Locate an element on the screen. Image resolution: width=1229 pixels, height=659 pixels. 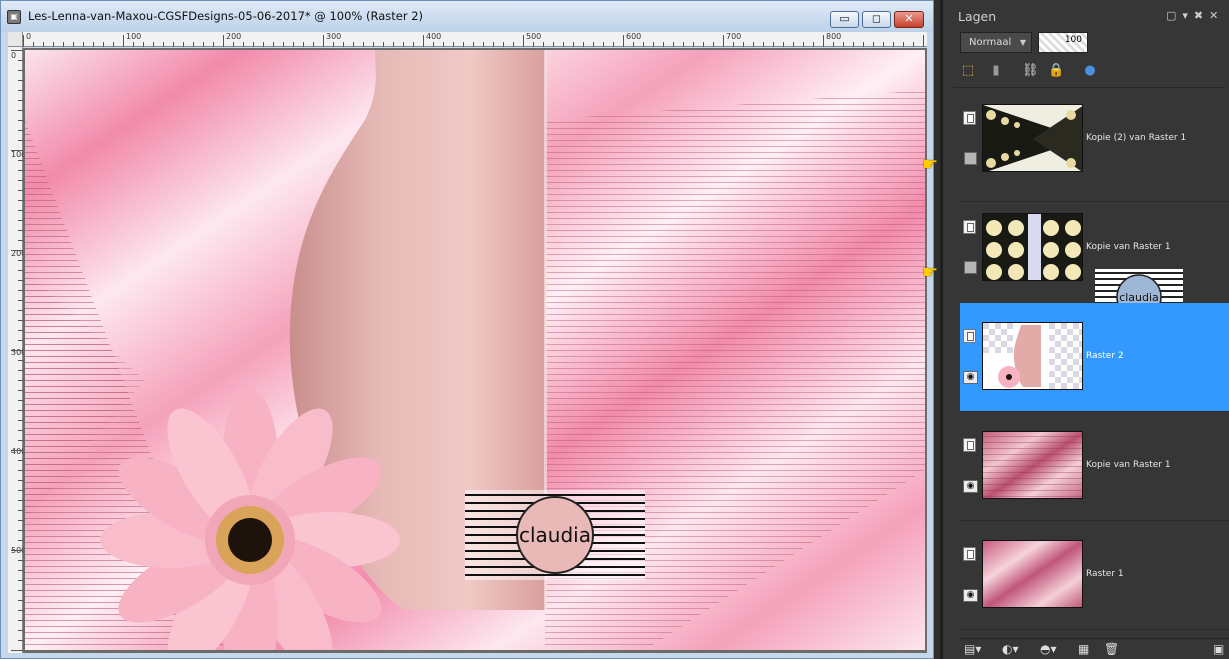
new-layer-icon: ▤▾ is located at coordinates (972, 649).